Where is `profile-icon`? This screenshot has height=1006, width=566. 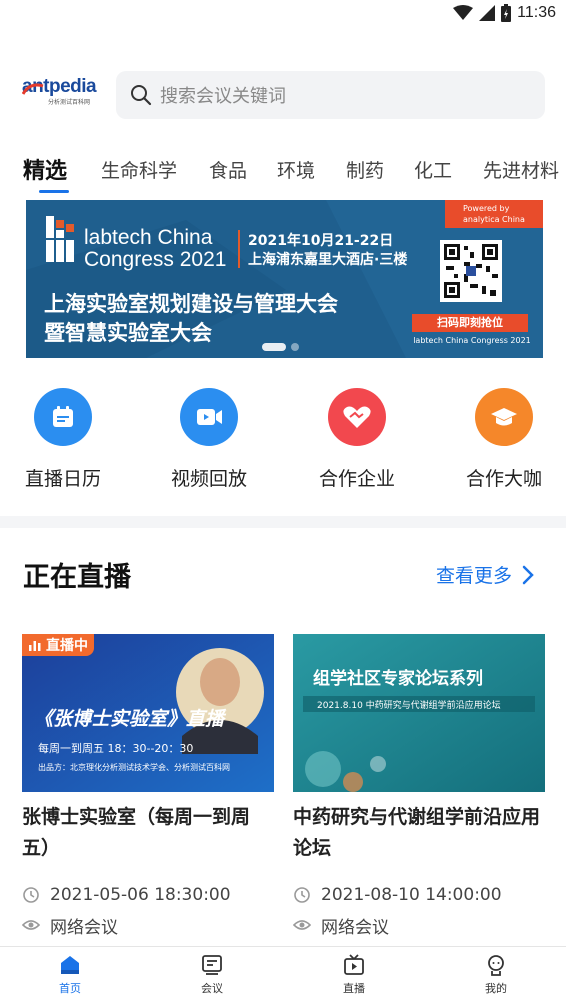
profile-icon is located at coordinates (496, 965).